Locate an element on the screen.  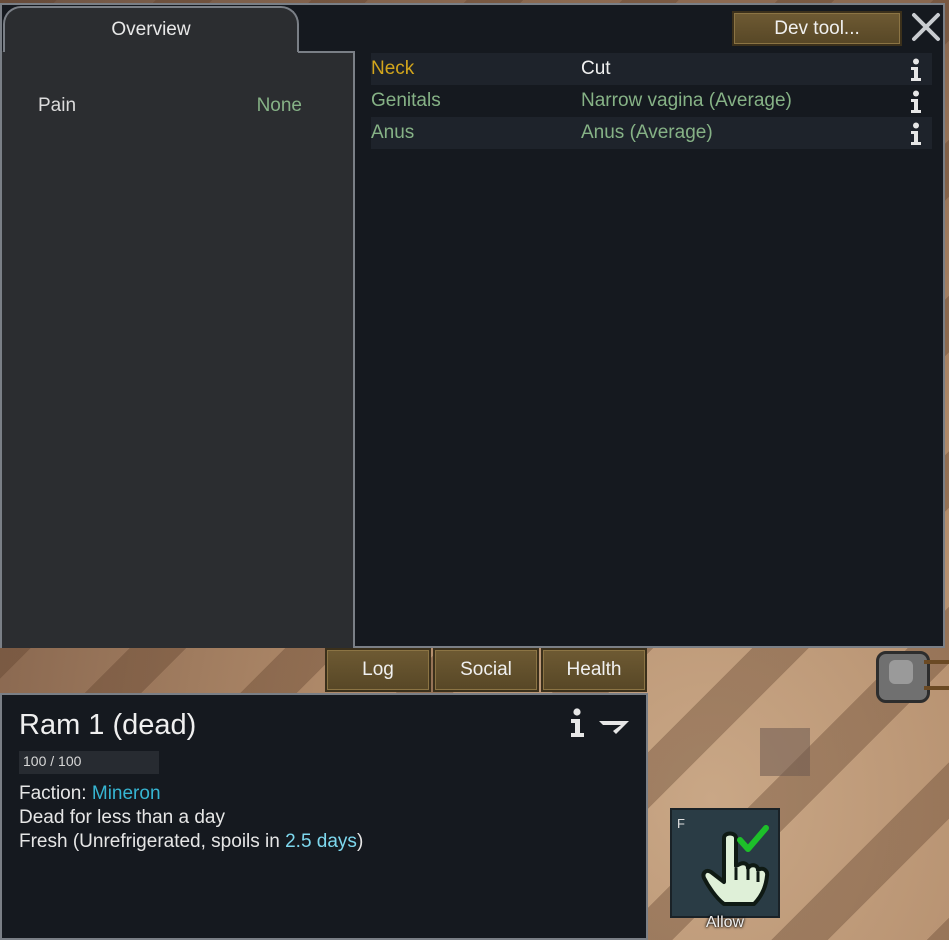
table-row: Anus Anus (Average) is located at coordinates (651, 133).